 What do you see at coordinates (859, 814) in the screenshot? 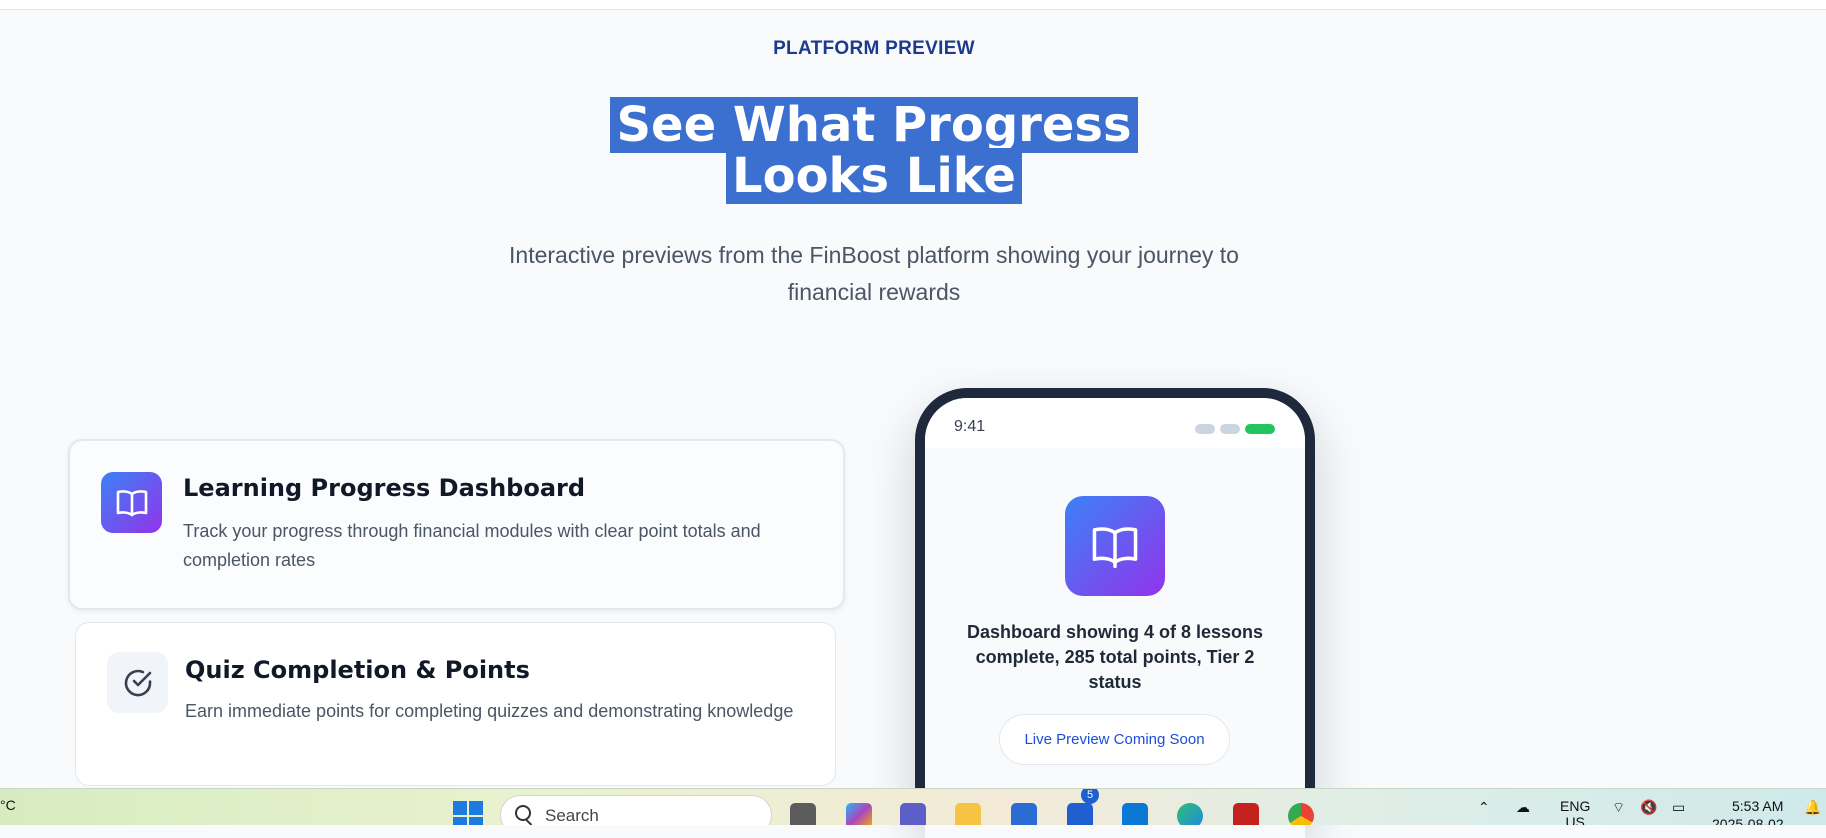
I see `copilot-icon` at bounding box center [859, 814].